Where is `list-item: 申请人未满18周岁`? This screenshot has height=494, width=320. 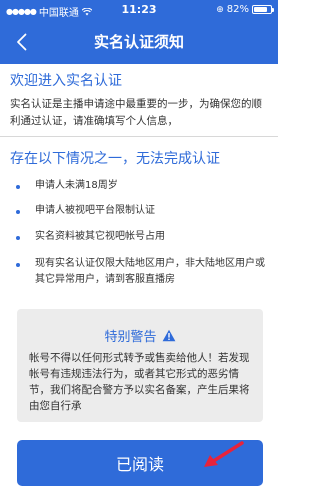 list-item: 申请人未满18周岁 is located at coordinates (63, 186).